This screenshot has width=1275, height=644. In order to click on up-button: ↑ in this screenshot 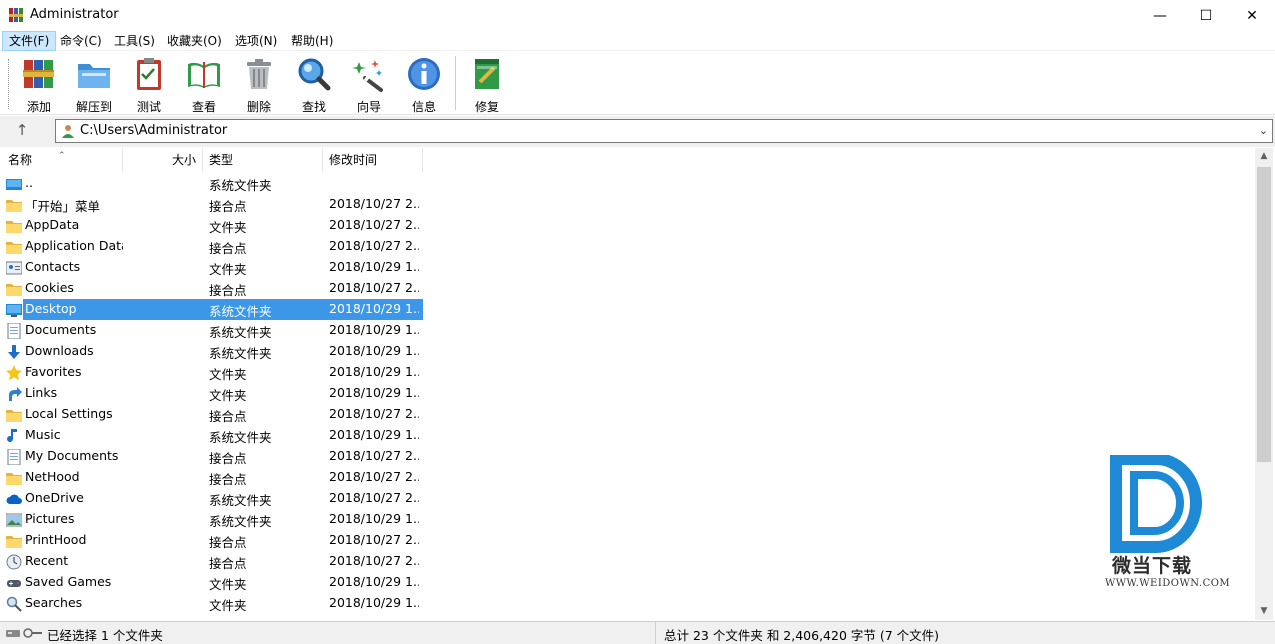, I will do `click(22, 131)`.